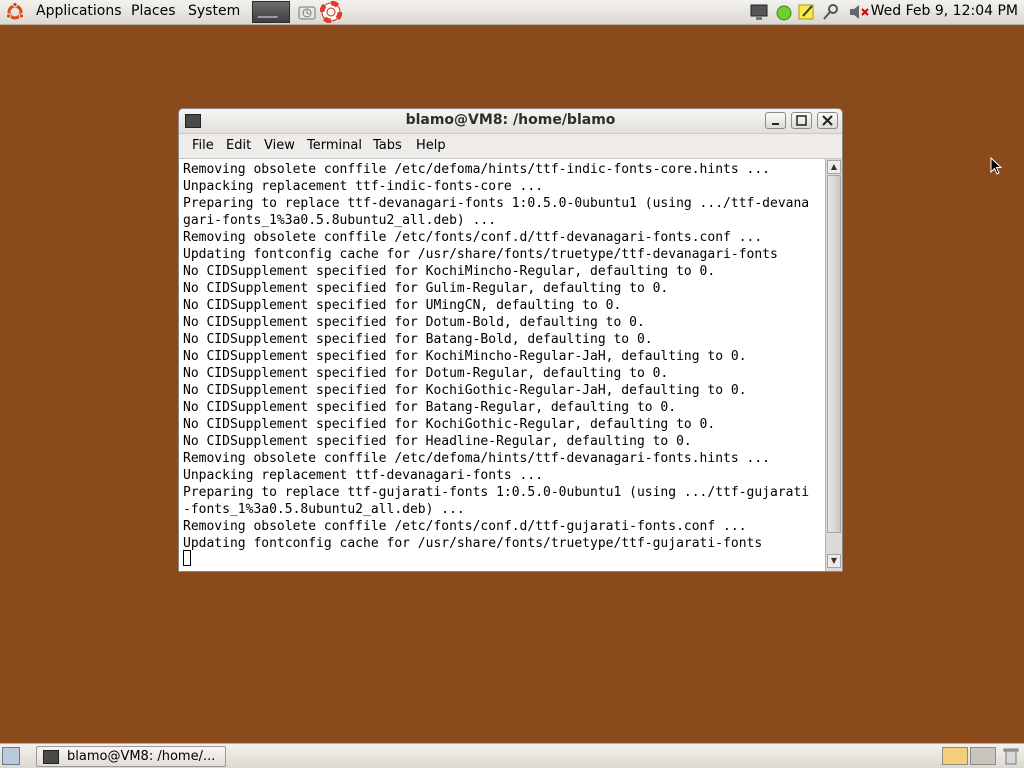 The height and width of the screenshot is (768, 1024). I want to click on clock: Wed Feb 9, 12:04 PM, so click(944, 12).